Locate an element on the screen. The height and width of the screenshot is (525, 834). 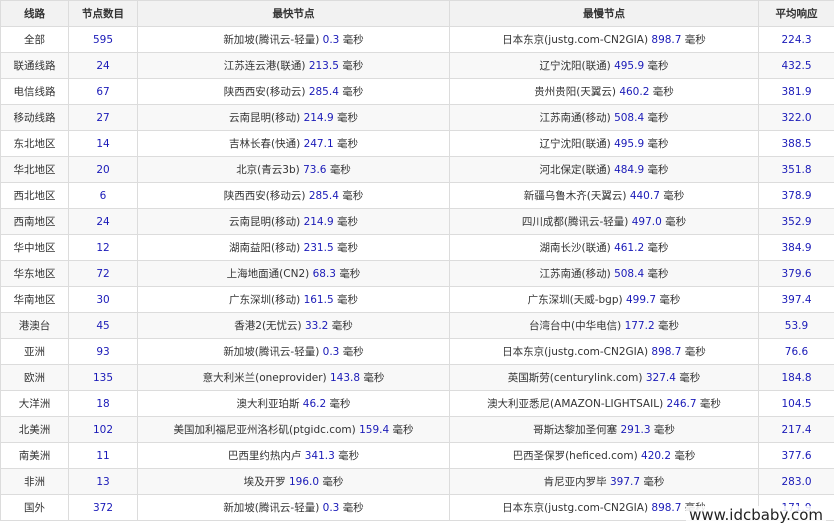
route-cell: 国外 is located at coordinates (34, 507).